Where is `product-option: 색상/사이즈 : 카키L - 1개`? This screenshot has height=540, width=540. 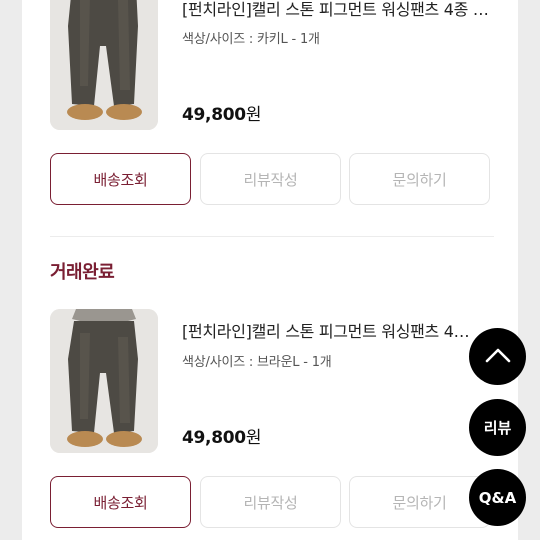 product-option: 색상/사이즈 : 카키L - 1개 is located at coordinates (251, 39).